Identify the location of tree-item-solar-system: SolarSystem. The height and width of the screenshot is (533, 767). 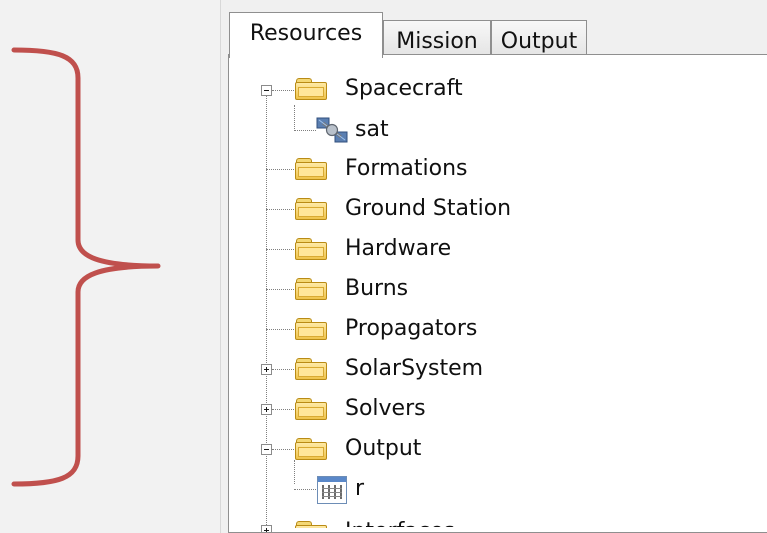
(414, 369).